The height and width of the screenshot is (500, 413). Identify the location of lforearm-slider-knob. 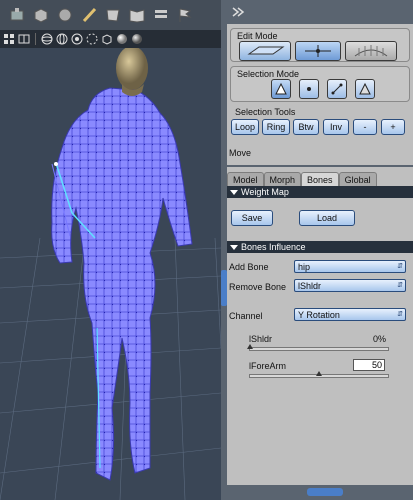
(319, 373).